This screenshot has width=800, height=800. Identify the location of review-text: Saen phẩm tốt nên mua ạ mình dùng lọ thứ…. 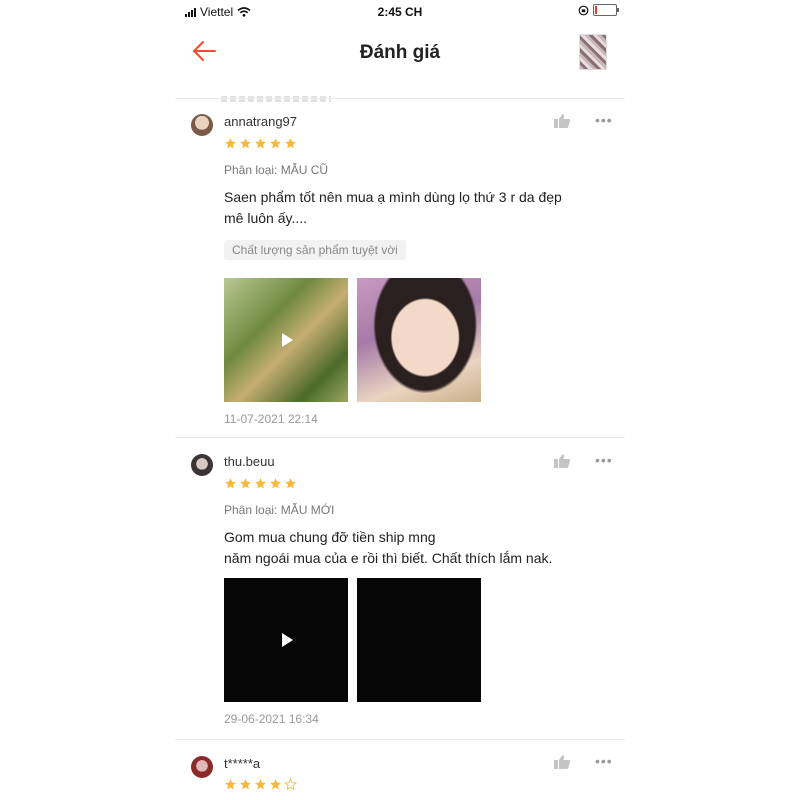
(414, 208).